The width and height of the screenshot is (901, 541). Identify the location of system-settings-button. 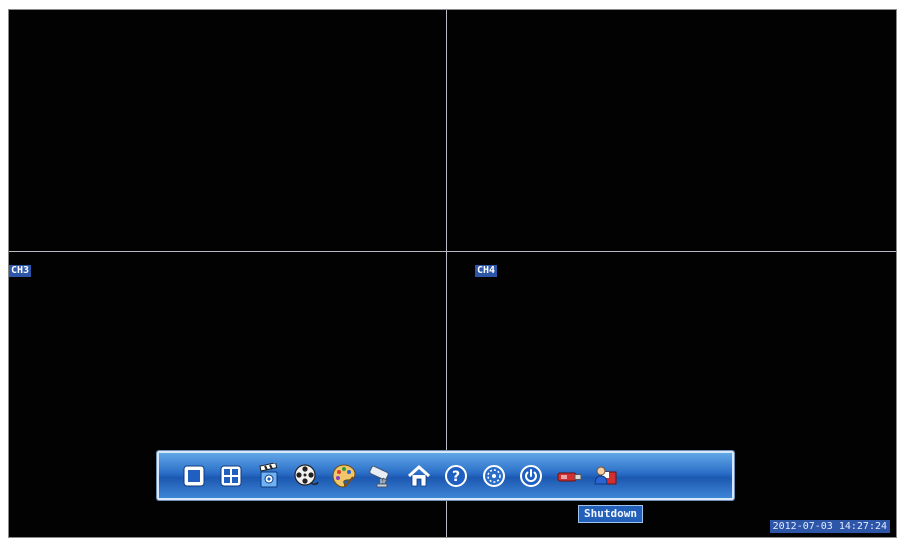
(493, 475).